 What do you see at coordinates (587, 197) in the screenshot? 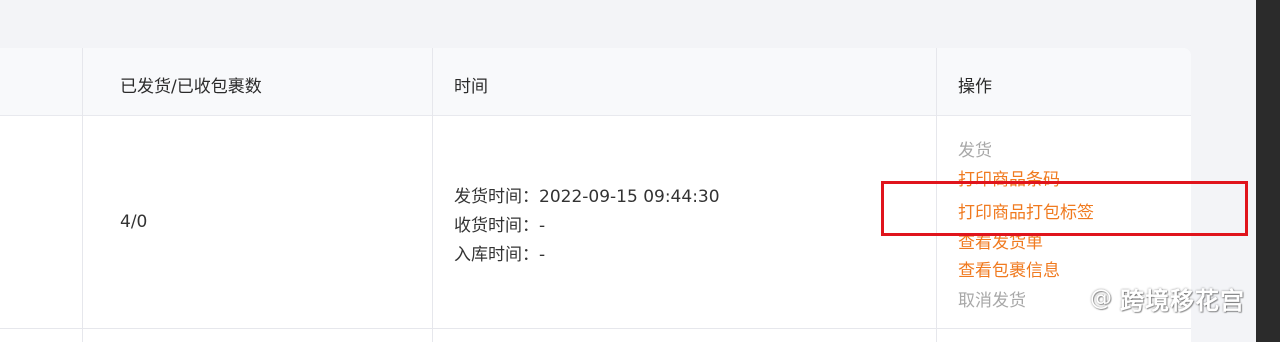
I see `ship-time: 发货时间：2022-09-15 09:44:30` at bounding box center [587, 197].